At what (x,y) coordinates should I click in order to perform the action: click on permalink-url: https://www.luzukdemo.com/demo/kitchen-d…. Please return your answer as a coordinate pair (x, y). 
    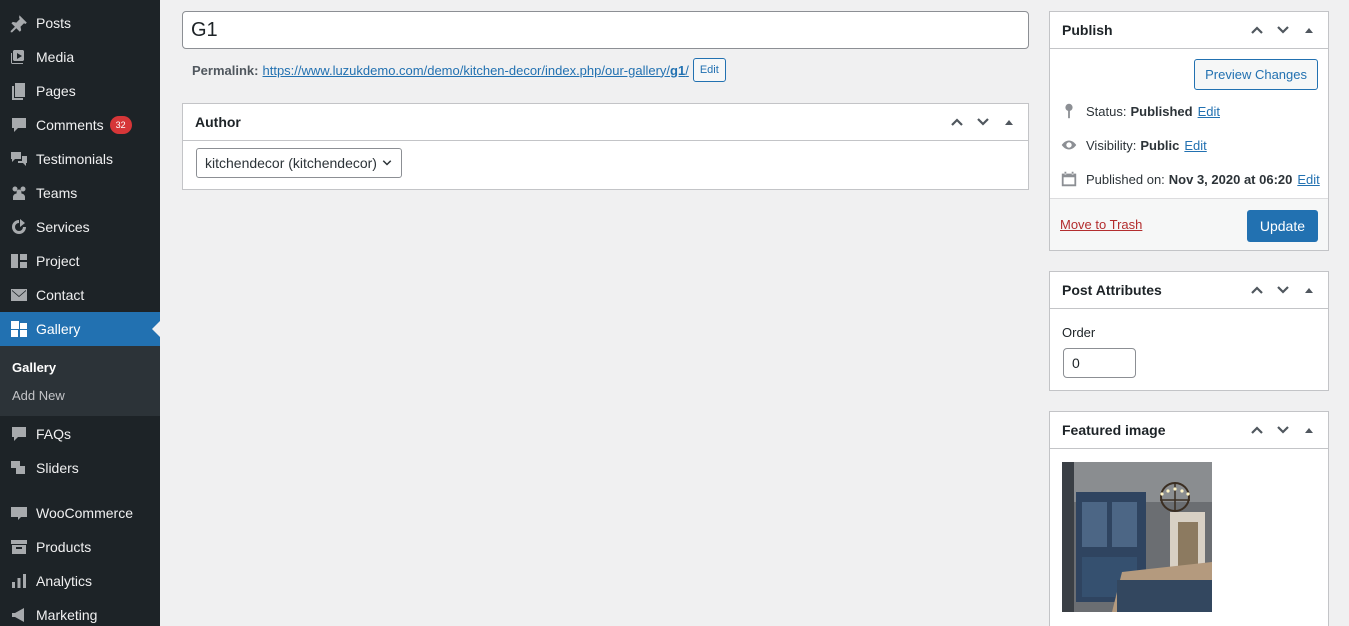
    Looking at the image, I should click on (466, 70).